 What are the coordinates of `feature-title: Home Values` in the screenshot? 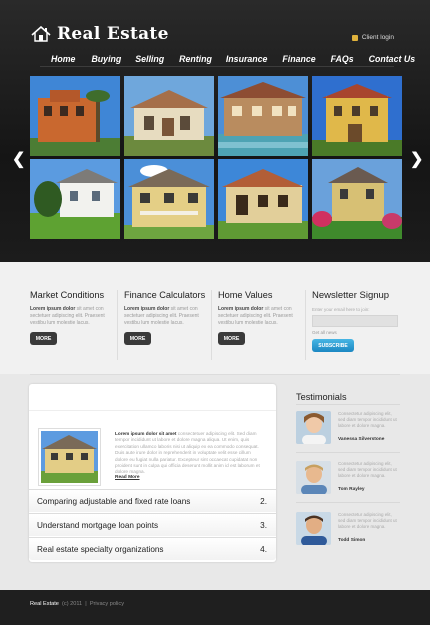 It's located at (245, 295).